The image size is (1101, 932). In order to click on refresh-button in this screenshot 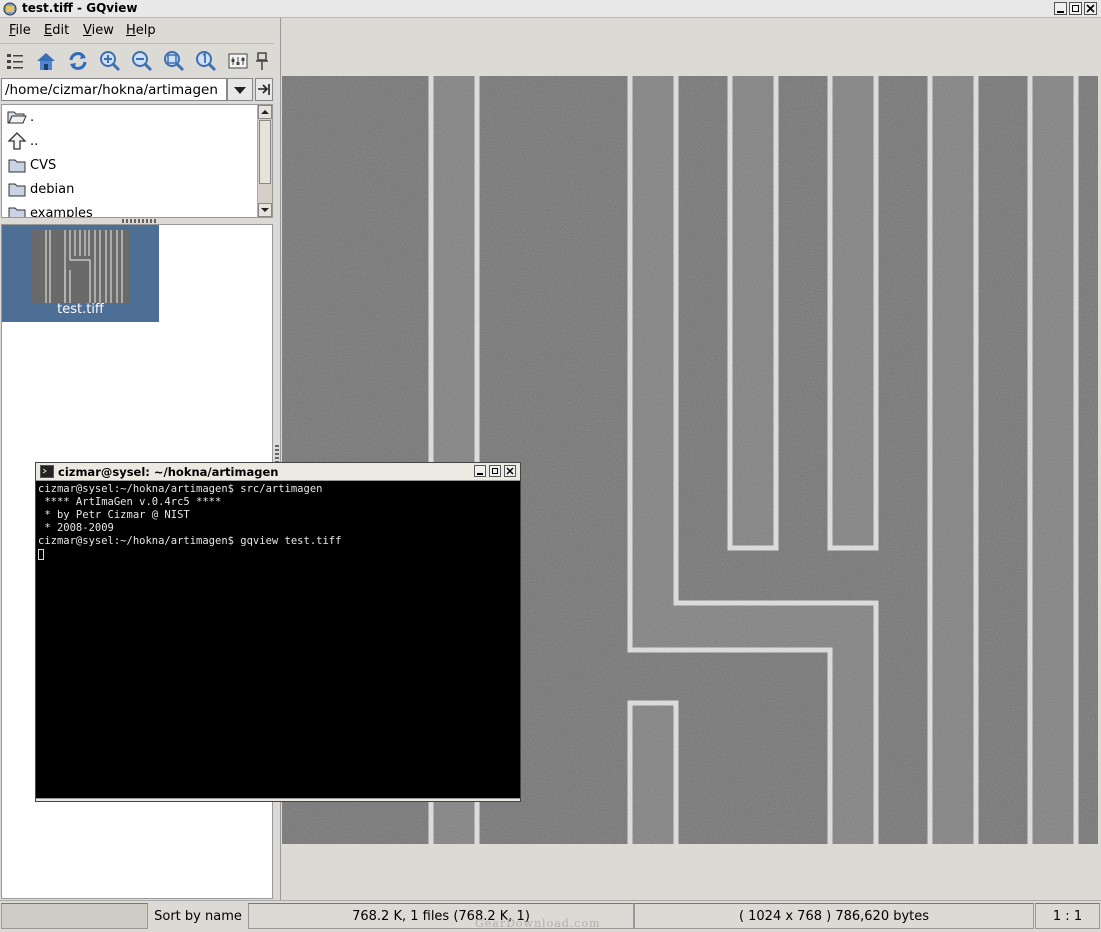, I will do `click(78, 61)`.